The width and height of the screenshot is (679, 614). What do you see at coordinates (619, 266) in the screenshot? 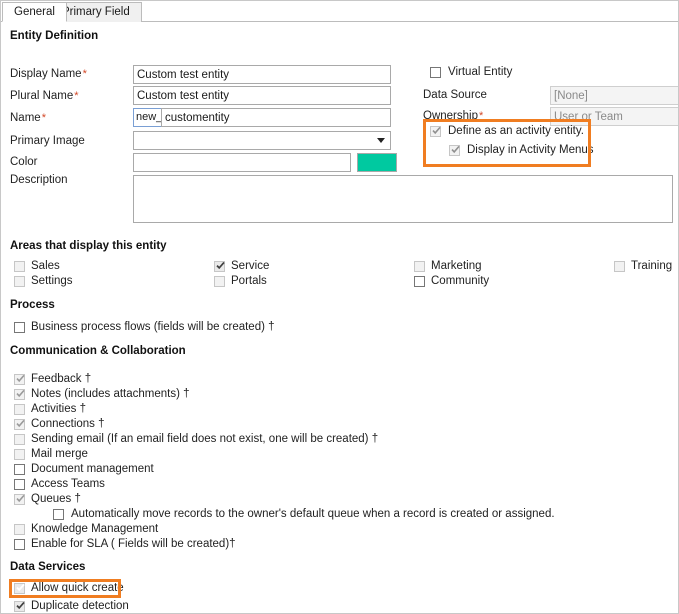
I see `area-training-checkbox` at bounding box center [619, 266].